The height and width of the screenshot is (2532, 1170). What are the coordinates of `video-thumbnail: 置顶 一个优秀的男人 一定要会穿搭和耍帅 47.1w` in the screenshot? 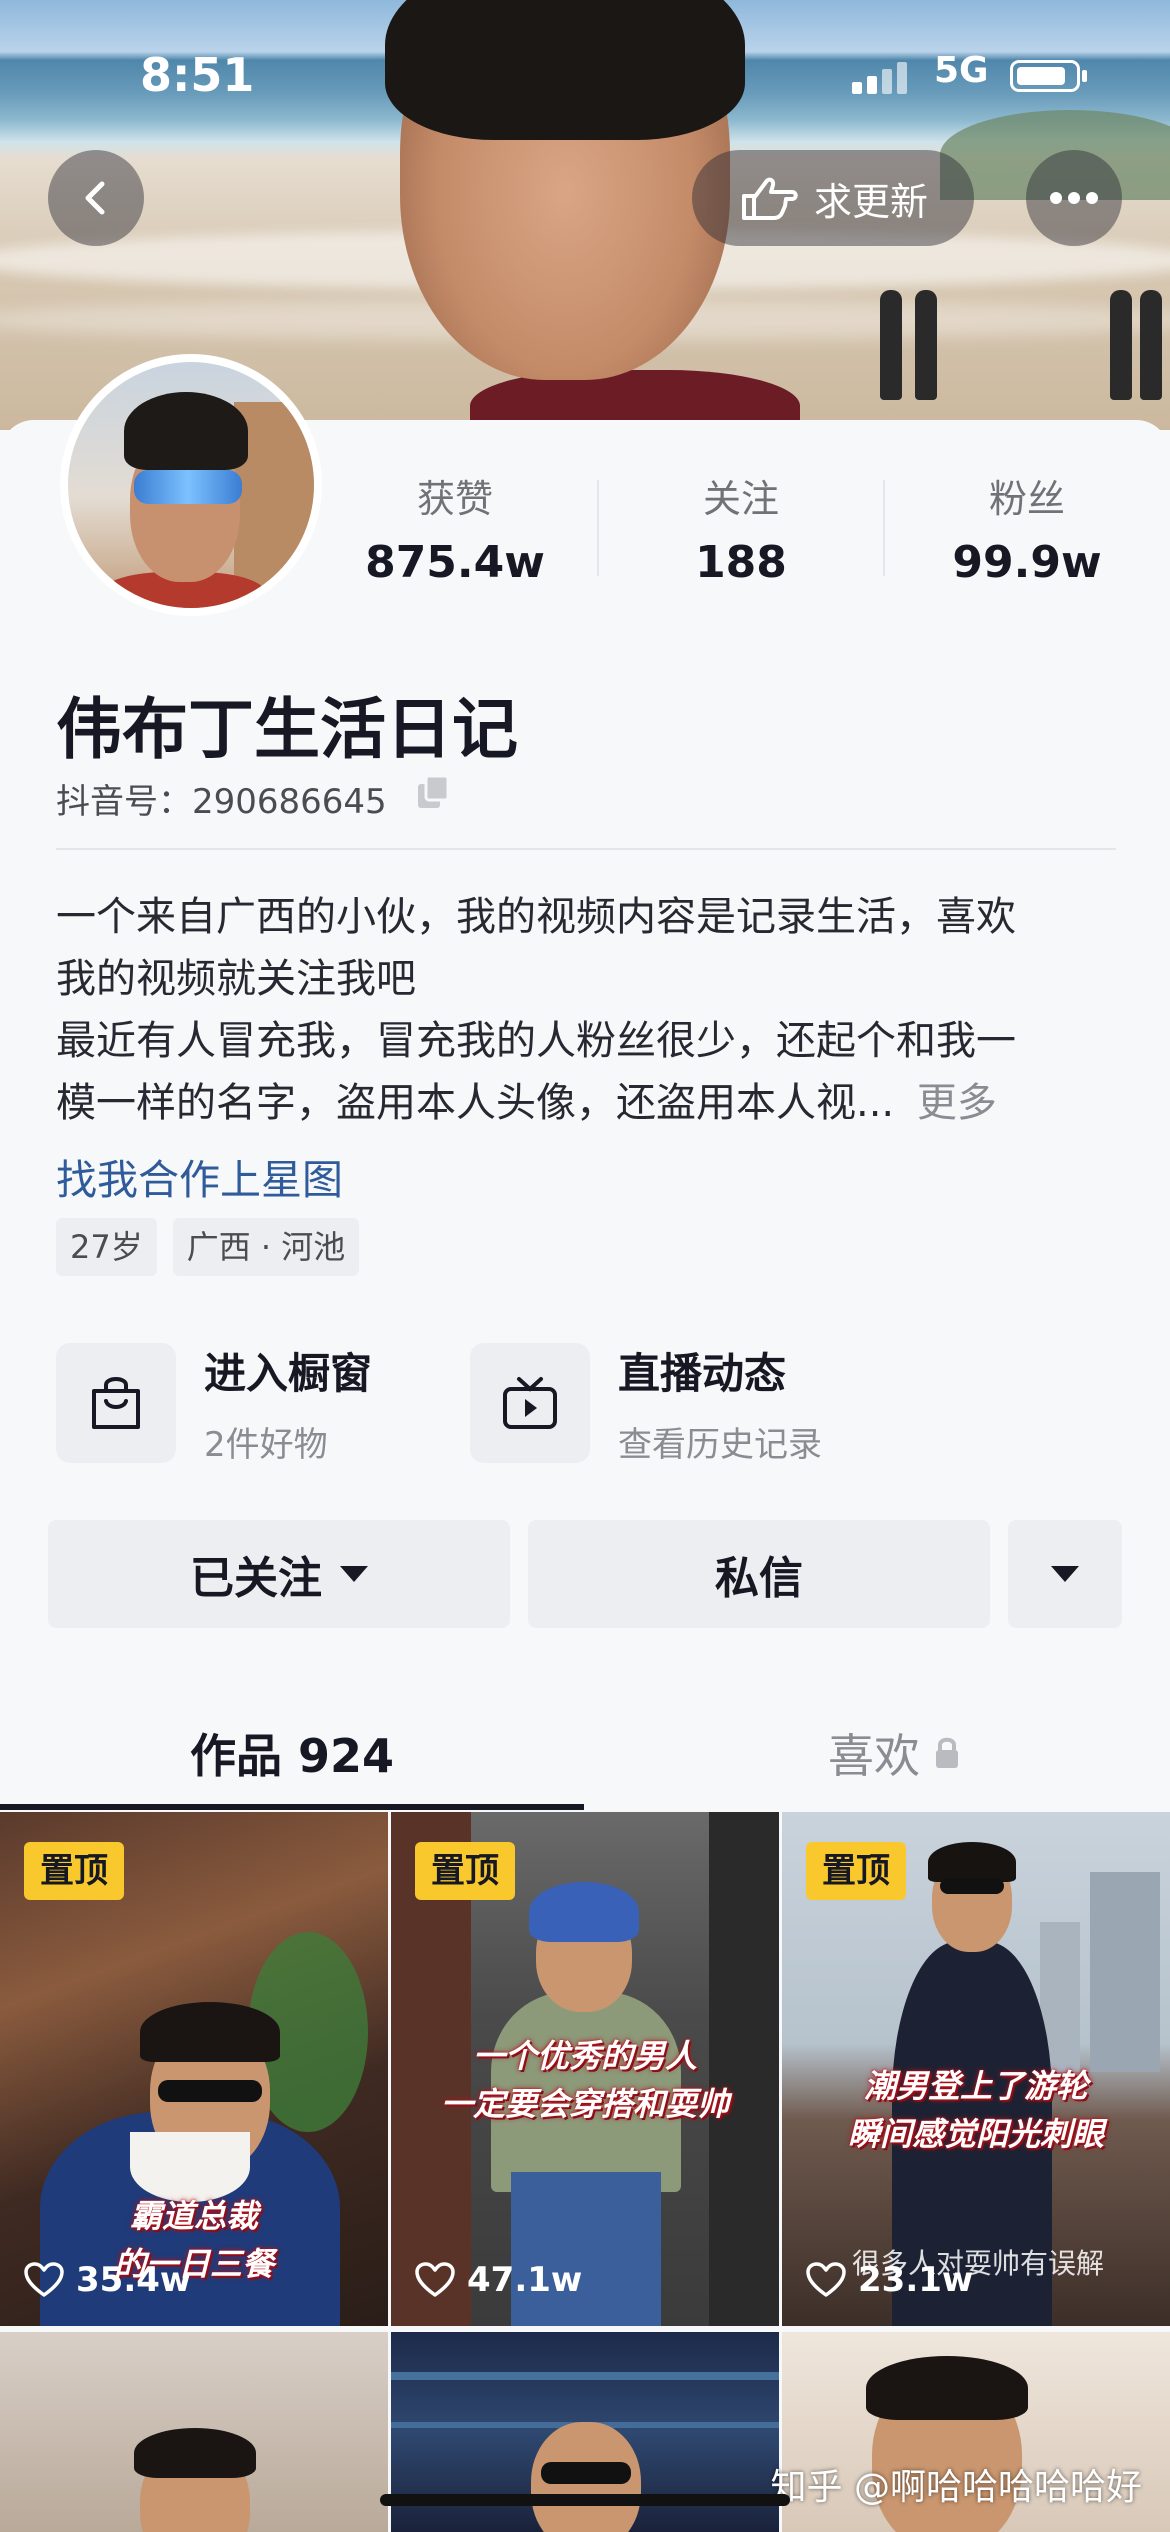 It's located at (585, 2069).